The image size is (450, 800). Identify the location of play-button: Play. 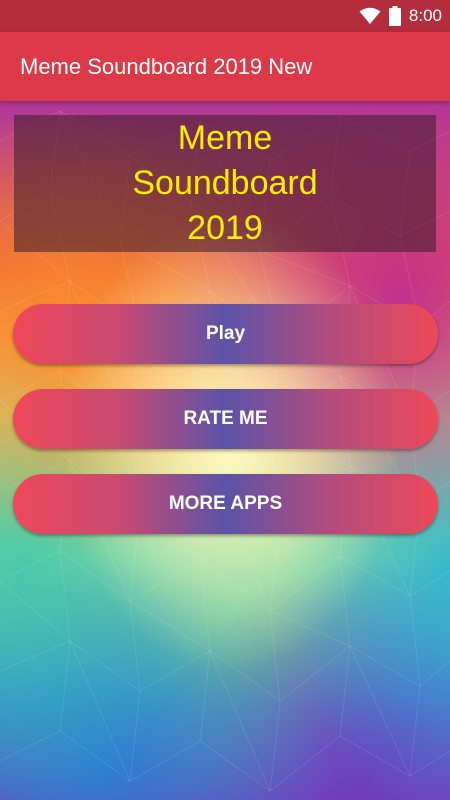
(225, 334).